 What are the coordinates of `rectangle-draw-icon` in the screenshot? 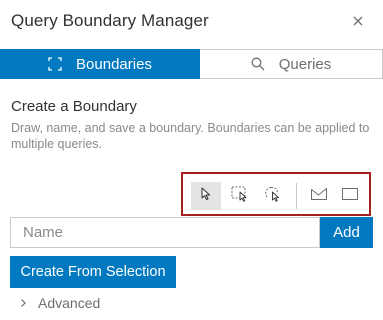 It's located at (350, 196).